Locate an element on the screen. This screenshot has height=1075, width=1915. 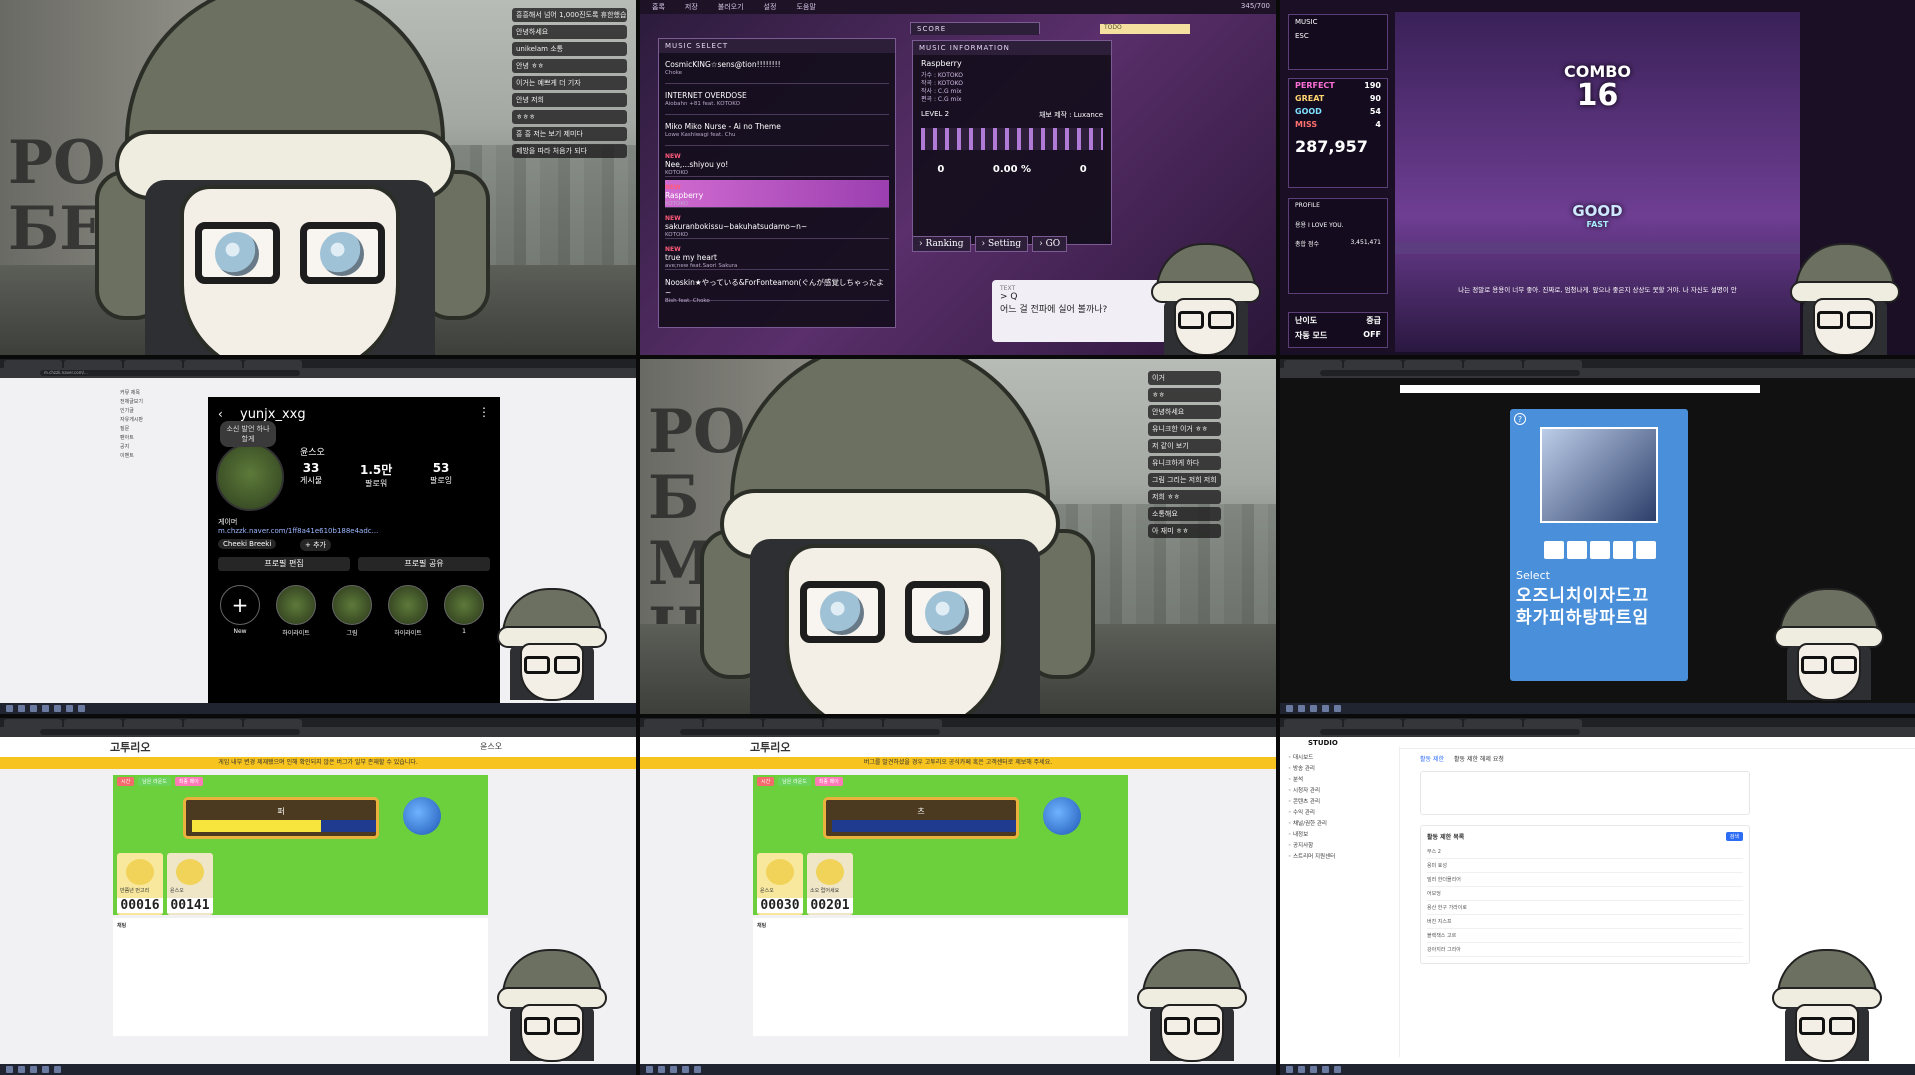
table-row: 버진 지스프 is located at coordinates (1585, 922).